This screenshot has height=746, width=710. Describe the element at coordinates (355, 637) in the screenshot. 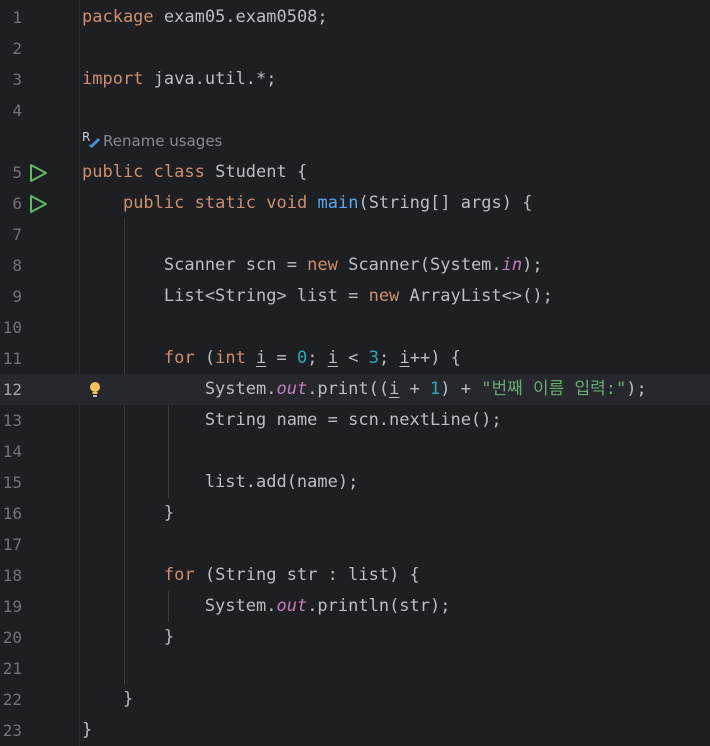

I see `code-line: 20 }` at that location.